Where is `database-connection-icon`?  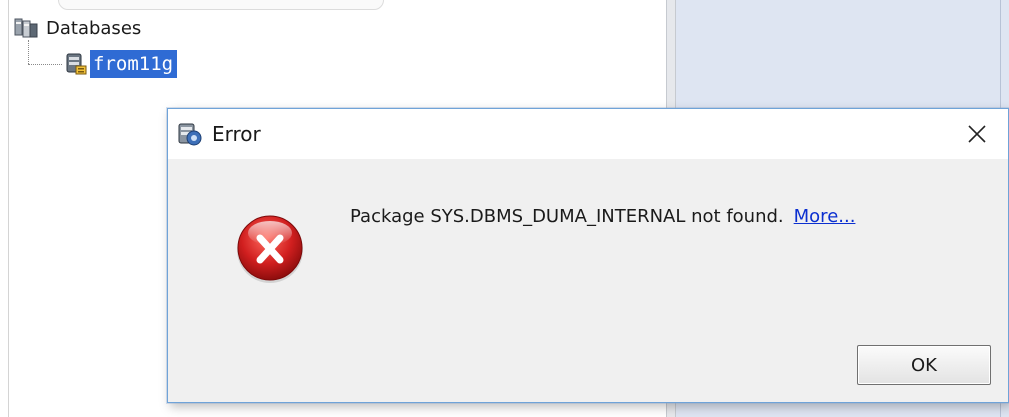 database-connection-icon is located at coordinates (76, 64).